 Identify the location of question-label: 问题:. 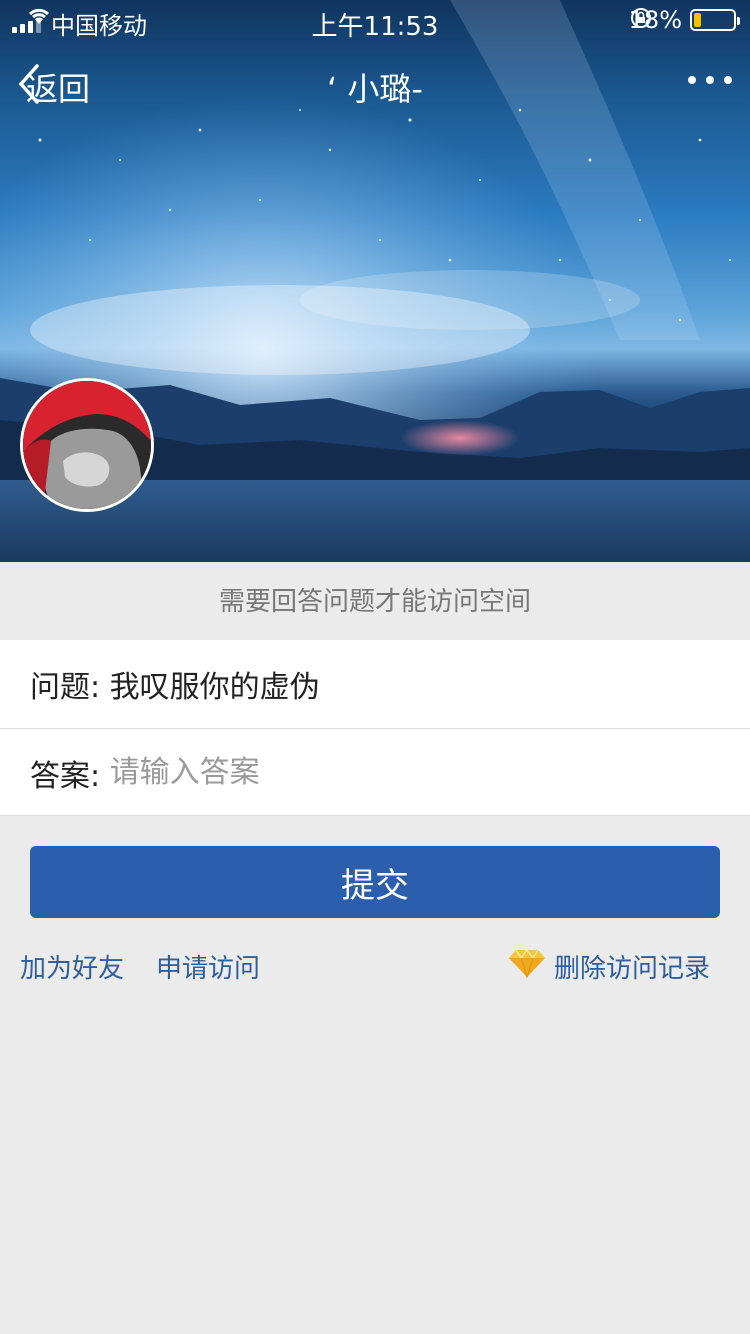
(70, 687).